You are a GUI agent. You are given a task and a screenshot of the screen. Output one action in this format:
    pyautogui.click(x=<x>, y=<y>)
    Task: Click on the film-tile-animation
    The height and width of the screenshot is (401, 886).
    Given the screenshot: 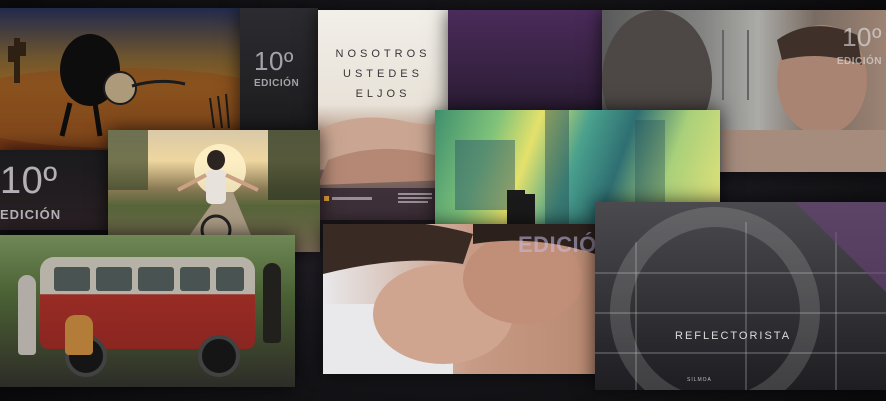 What is the action you would take?
    pyautogui.click(x=120, y=79)
    